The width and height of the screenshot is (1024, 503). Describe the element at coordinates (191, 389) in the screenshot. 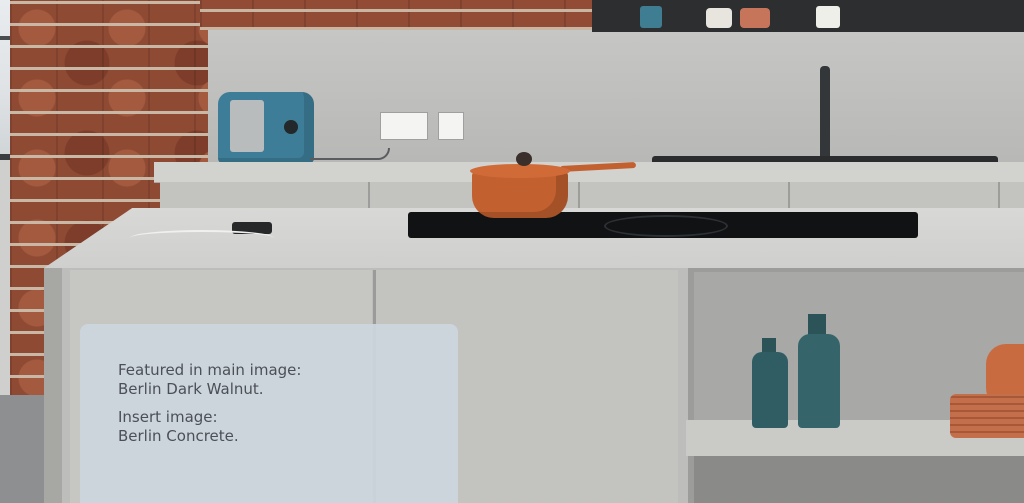

I see `caption-featured-value: Berlin Dark Walnut.` at that location.